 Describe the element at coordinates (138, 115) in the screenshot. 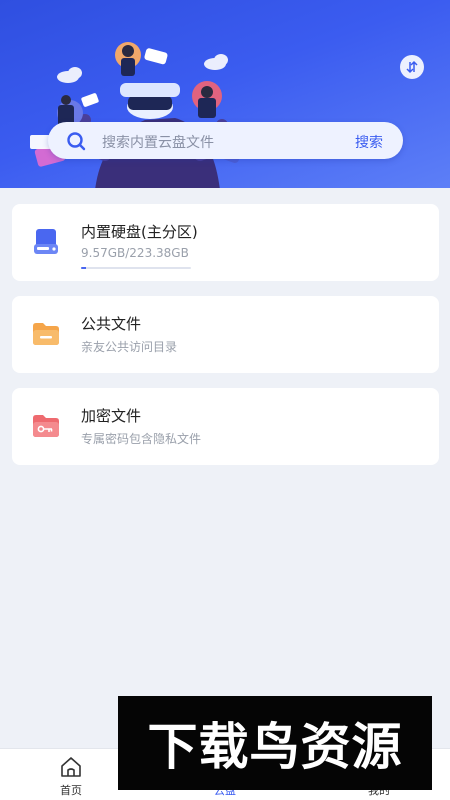

I see `hero-illustration` at that location.